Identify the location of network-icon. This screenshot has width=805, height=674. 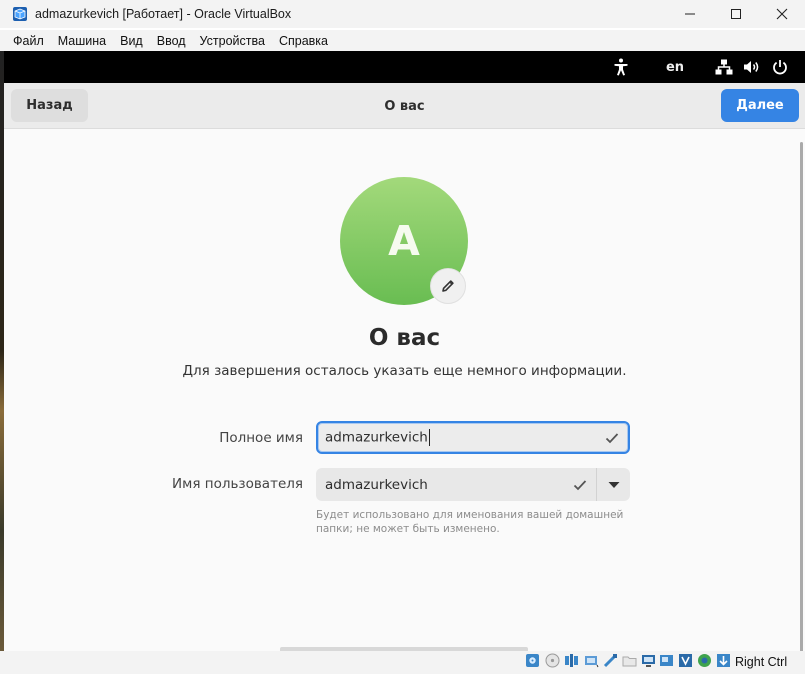
(724, 67).